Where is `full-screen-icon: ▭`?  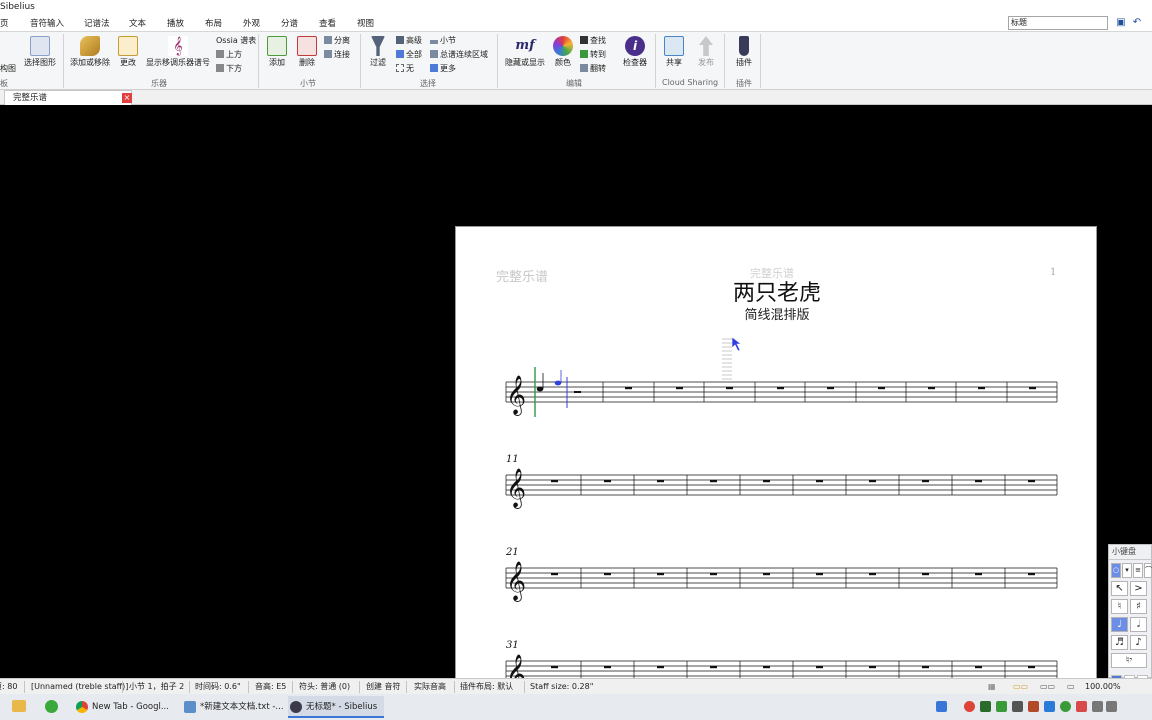
full-screen-icon: ▭ is located at coordinates (1071, 686).